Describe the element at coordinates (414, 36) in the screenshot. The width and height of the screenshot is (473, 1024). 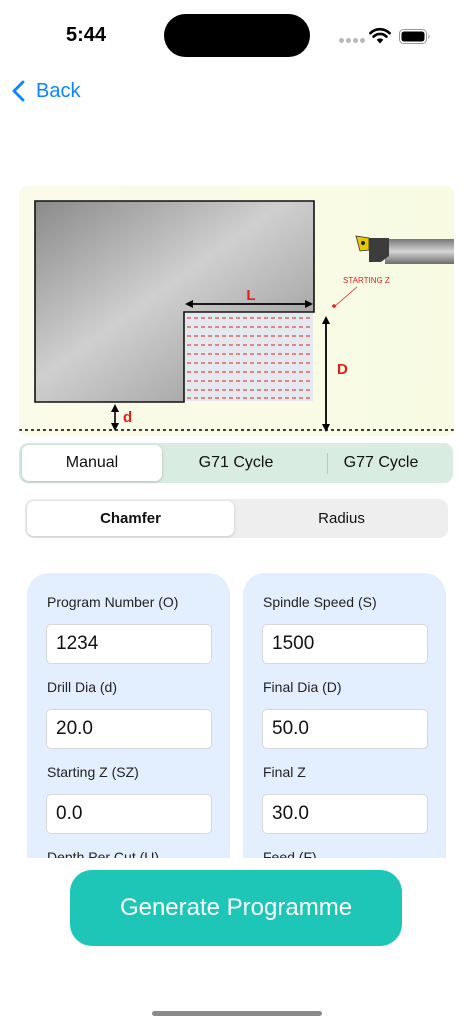
I see `battery-icon` at that location.